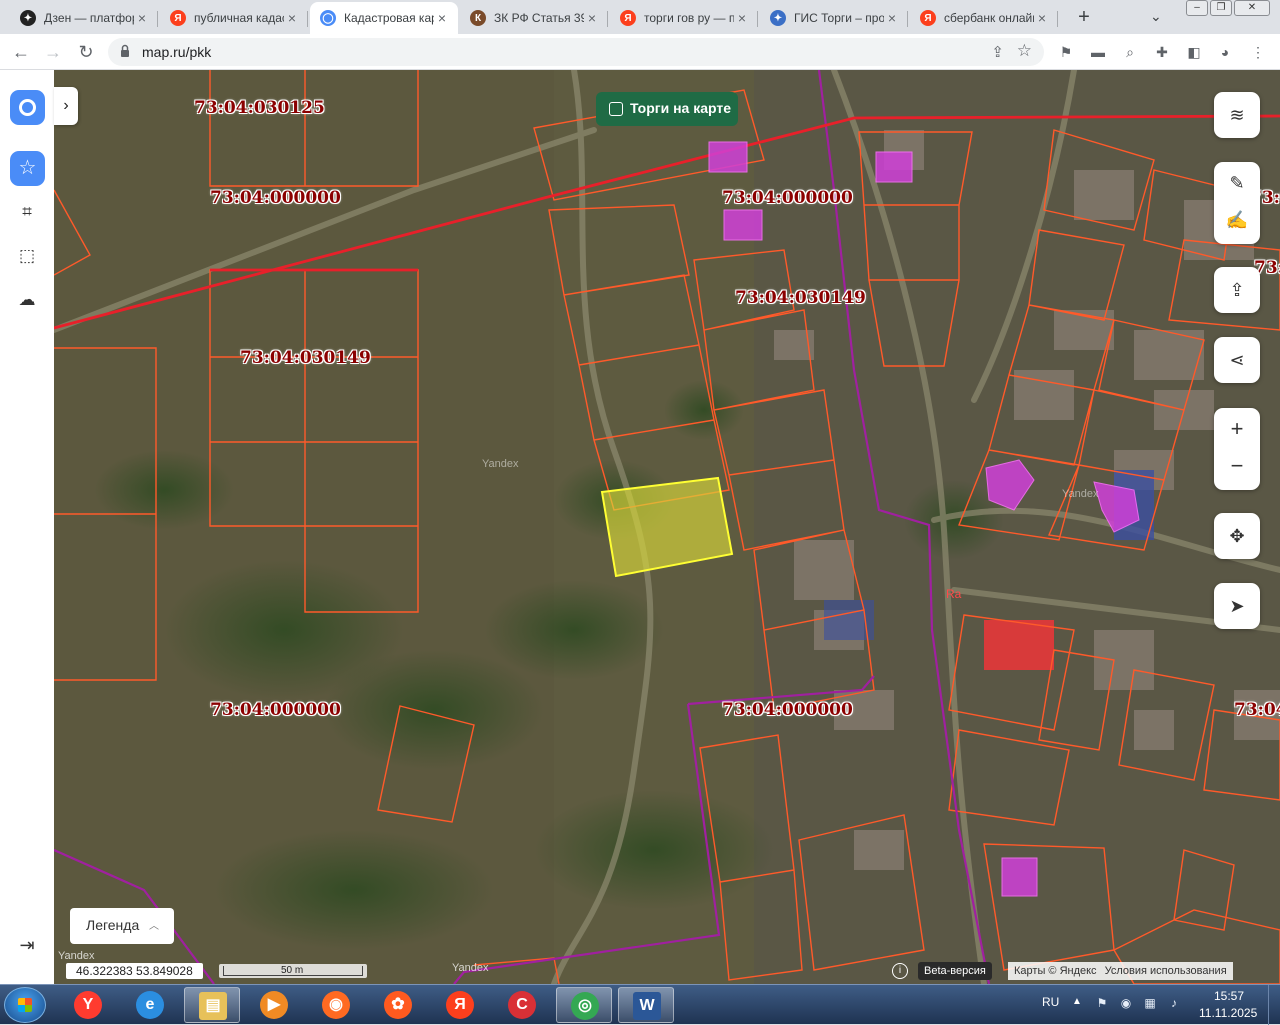 The height and width of the screenshot is (1025, 1280). I want to click on legend-button: Легенда ︿, so click(122, 926).